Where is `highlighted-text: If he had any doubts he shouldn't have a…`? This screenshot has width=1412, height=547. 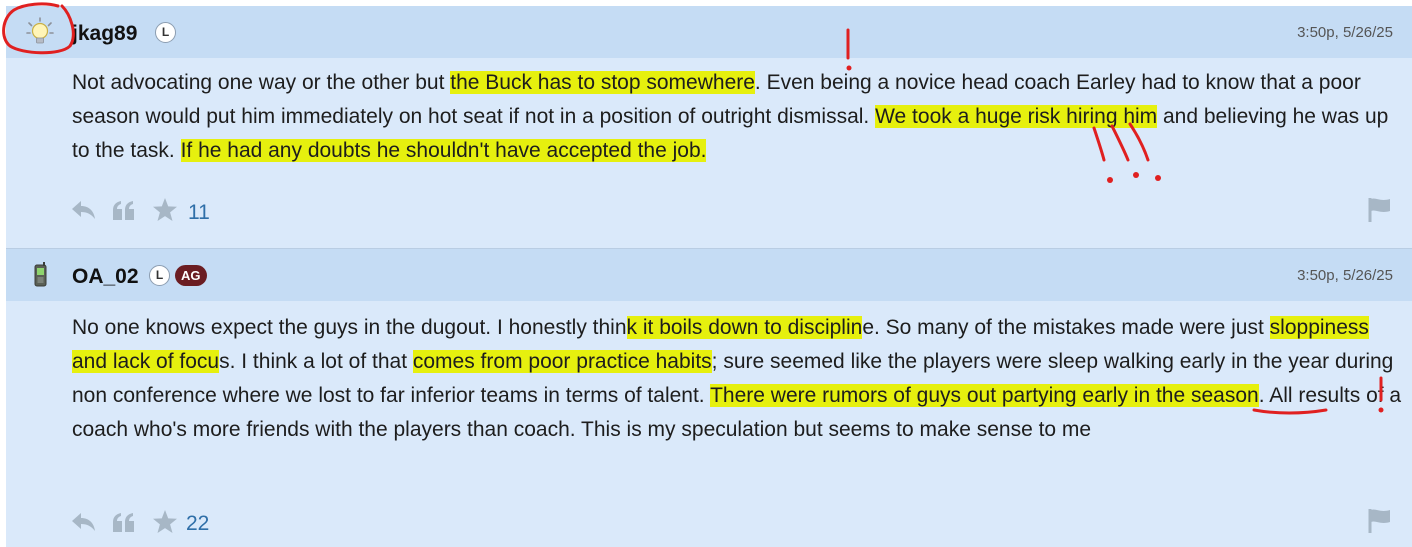 highlighted-text: If he had any doubts he shouldn't have a… is located at coordinates (443, 150).